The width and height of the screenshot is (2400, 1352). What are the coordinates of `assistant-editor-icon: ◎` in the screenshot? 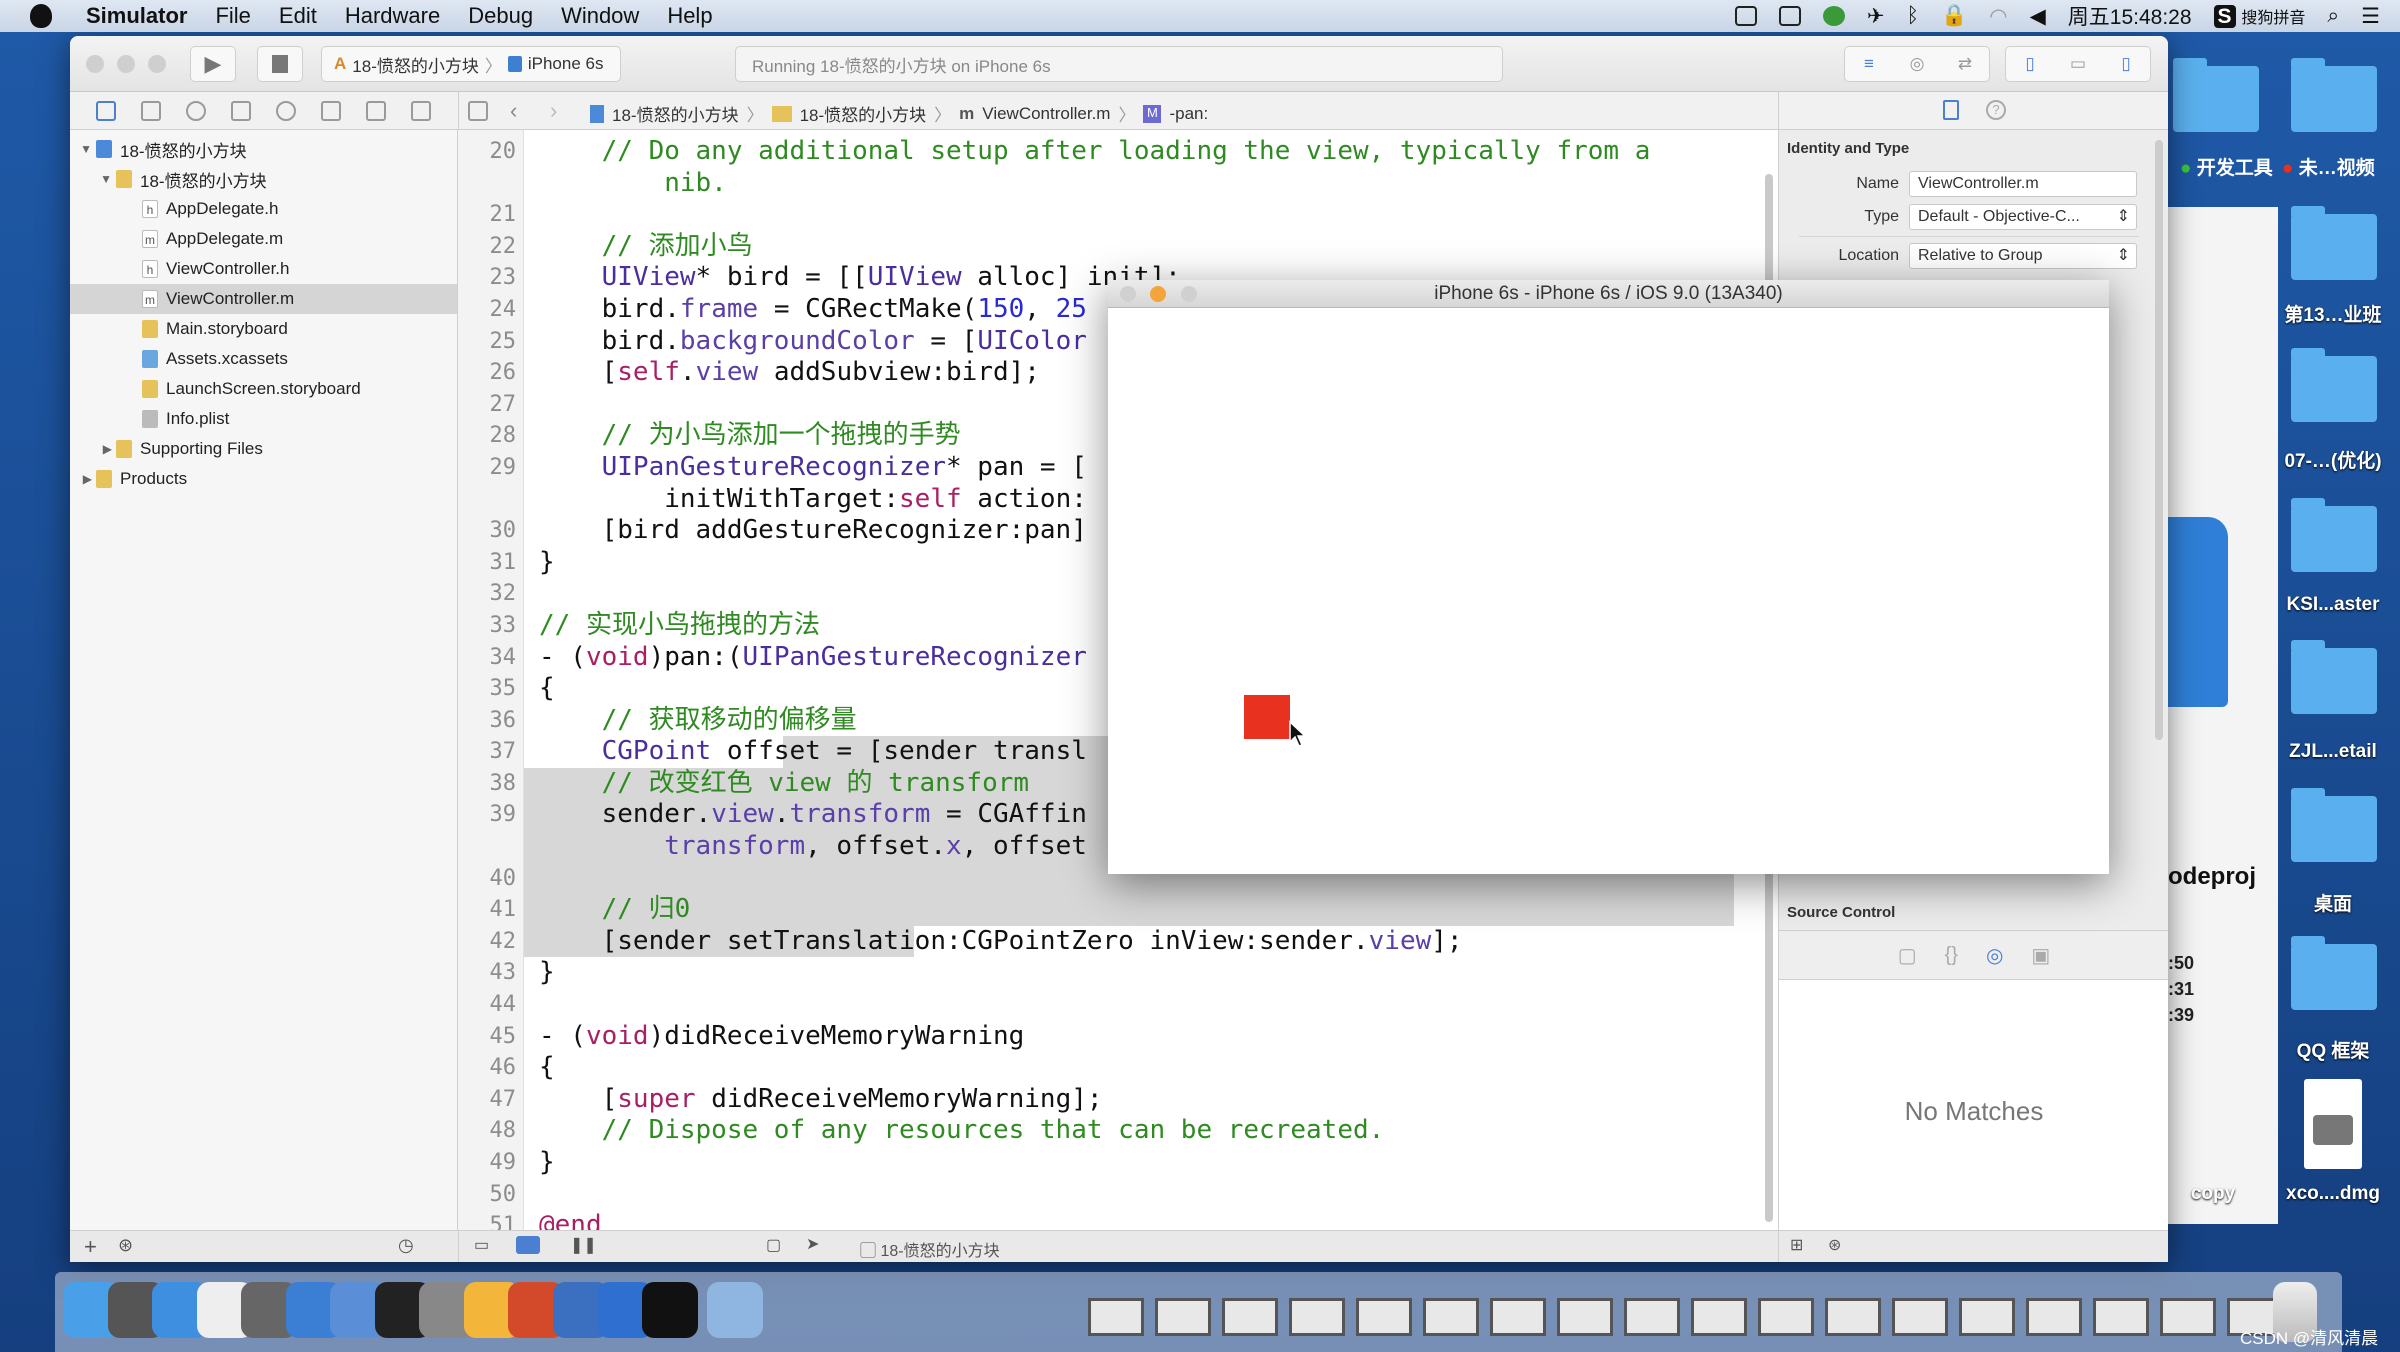 It's located at (1917, 64).